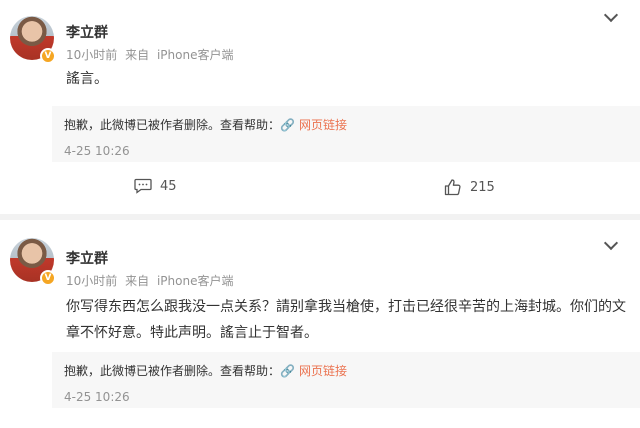 Image resolution: width=640 pixels, height=428 pixels. I want to click on post-text: 謠言。, so click(87, 79).